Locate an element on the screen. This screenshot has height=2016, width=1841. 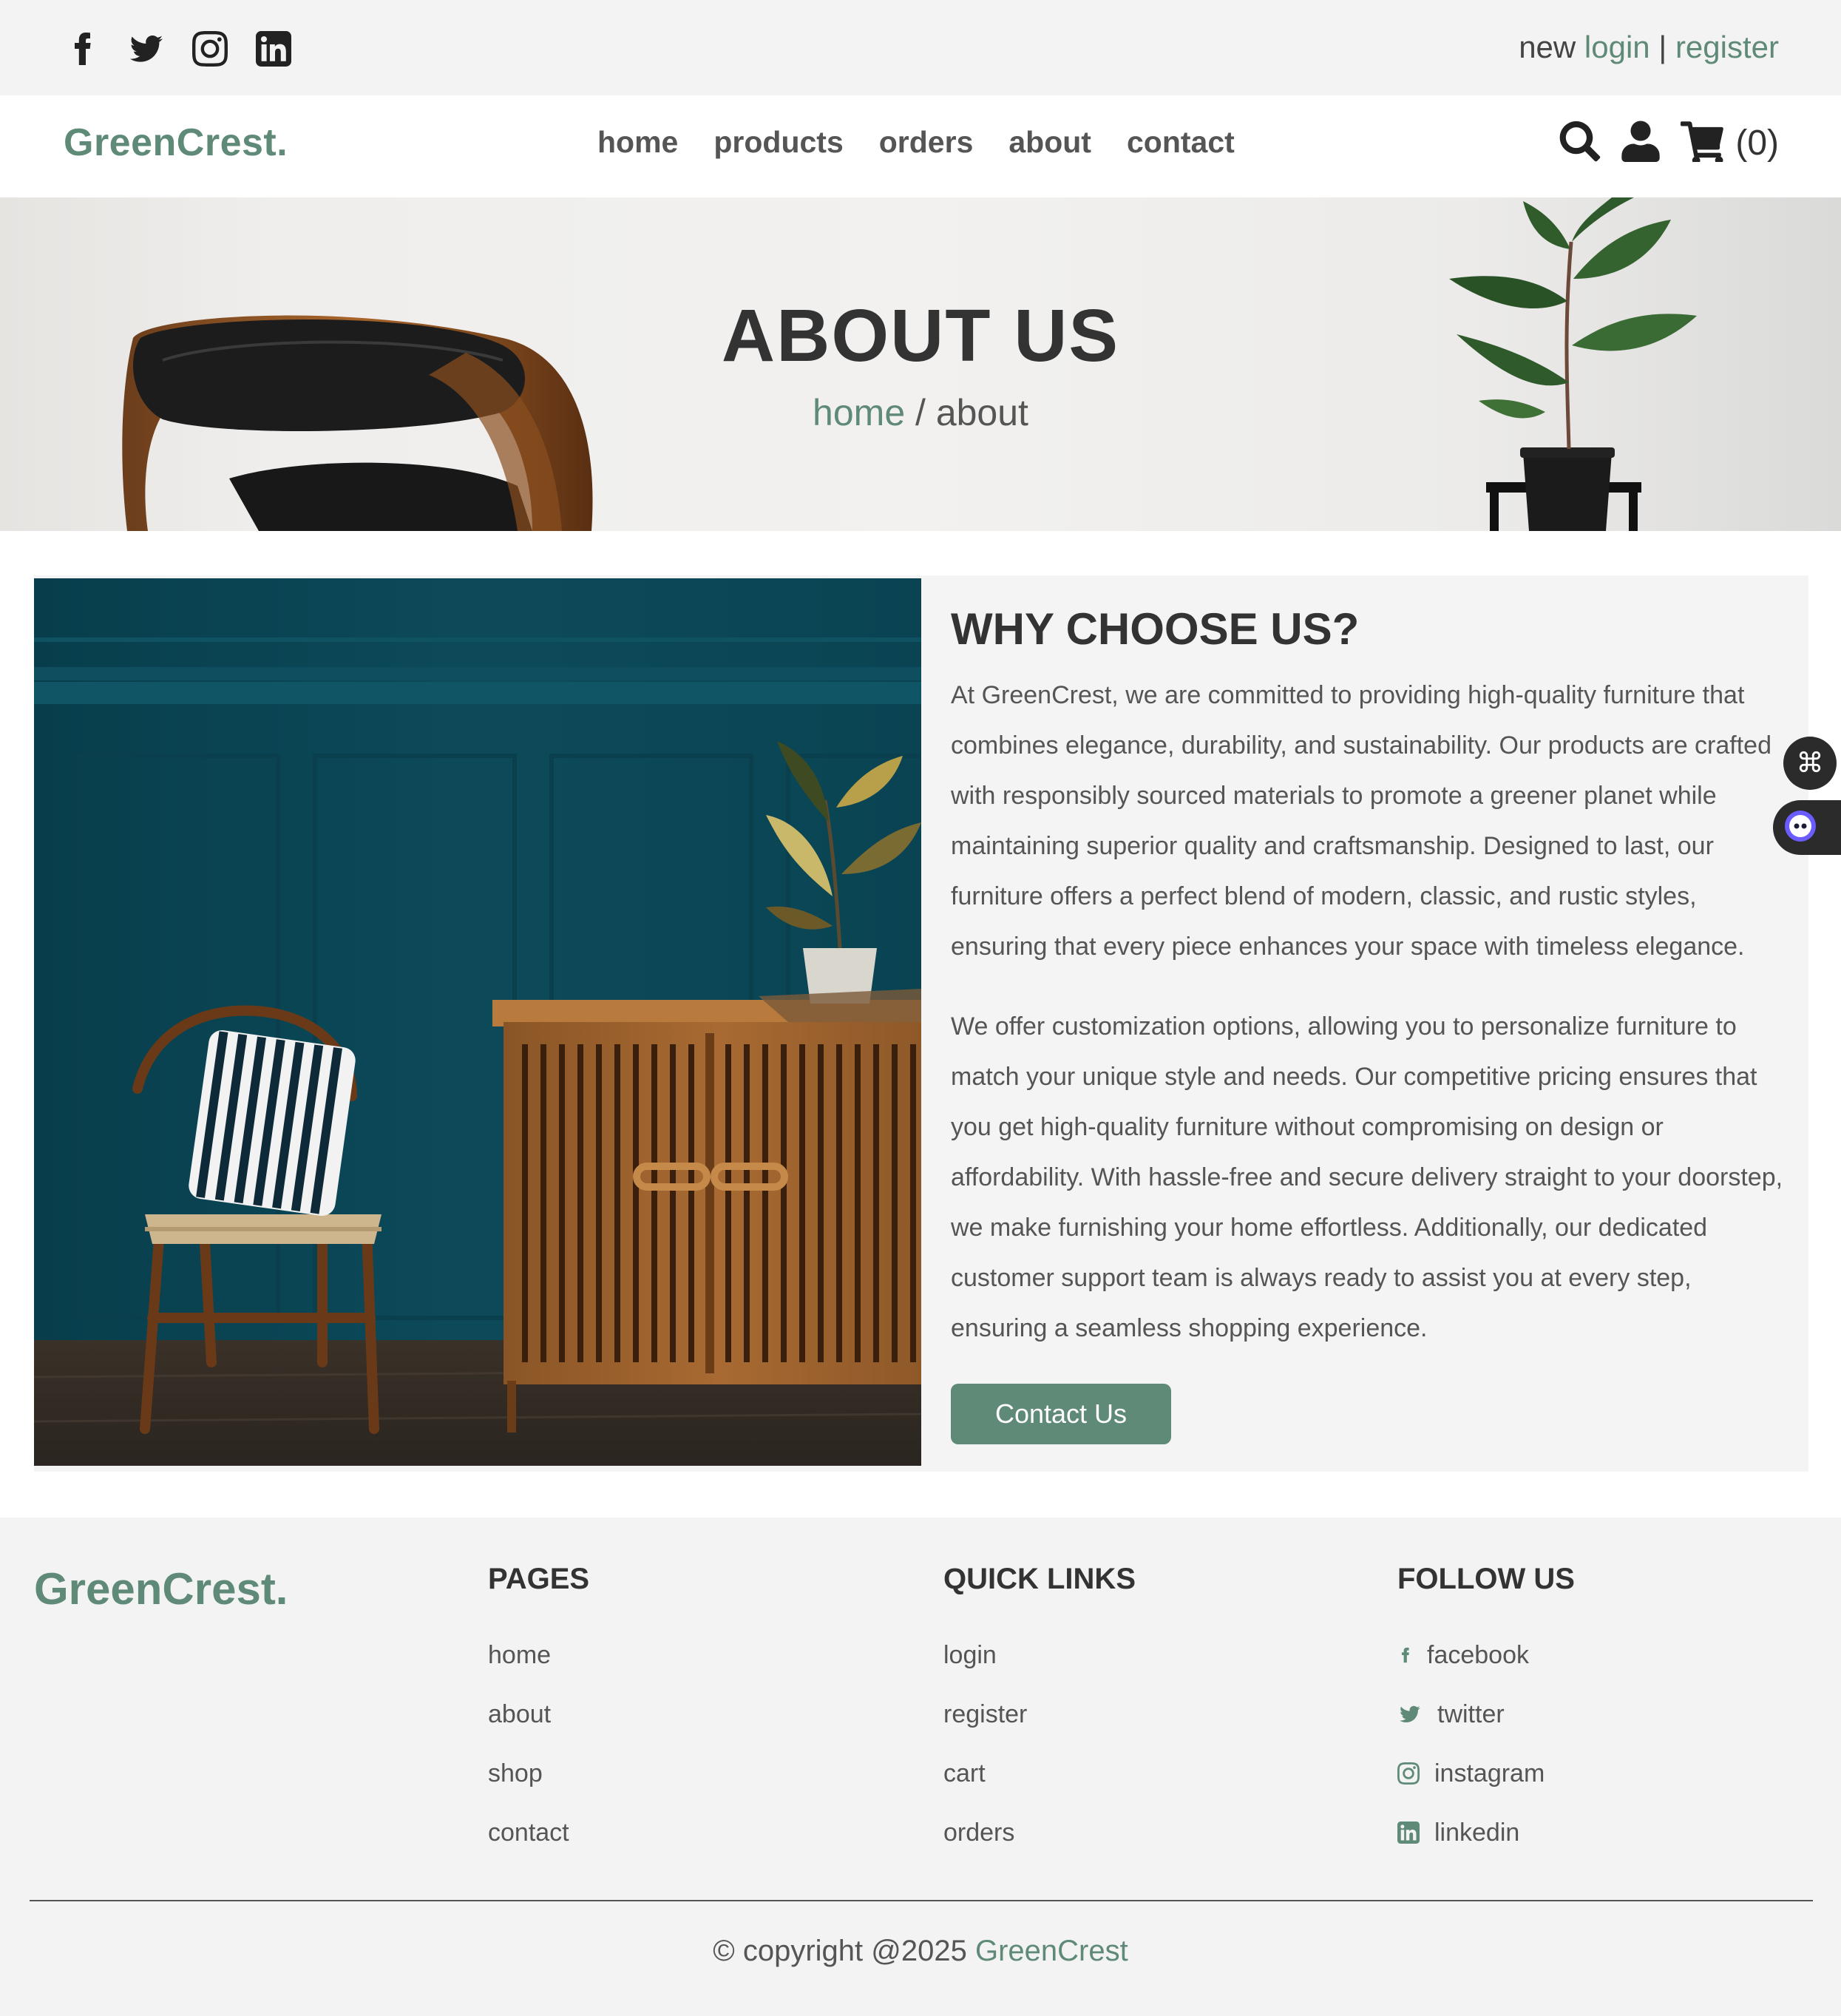
nav-orders: orders is located at coordinates (926, 143).